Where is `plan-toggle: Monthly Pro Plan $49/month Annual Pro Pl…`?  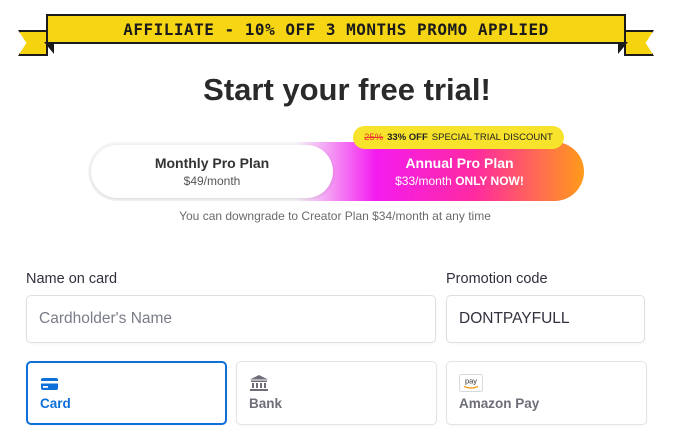 plan-toggle: Monthly Pro Plan $49/month Annual Pro Pl… is located at coordinates (336, 171).